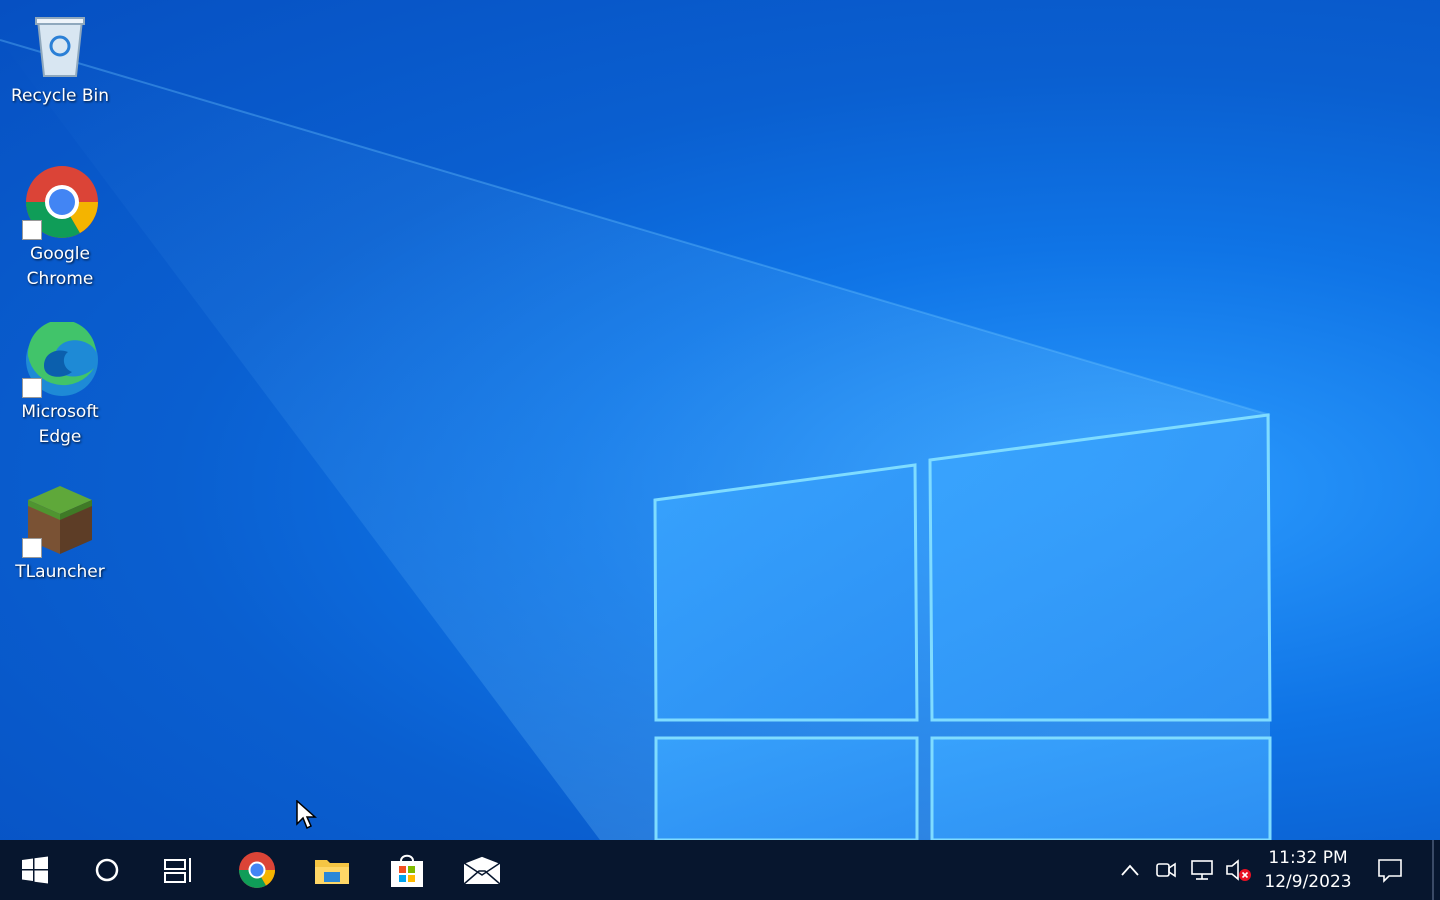 Image resolution: width=1440 pixels, height=900 pixels. I want to click on chevron-up-icon, so click(1130, 870).